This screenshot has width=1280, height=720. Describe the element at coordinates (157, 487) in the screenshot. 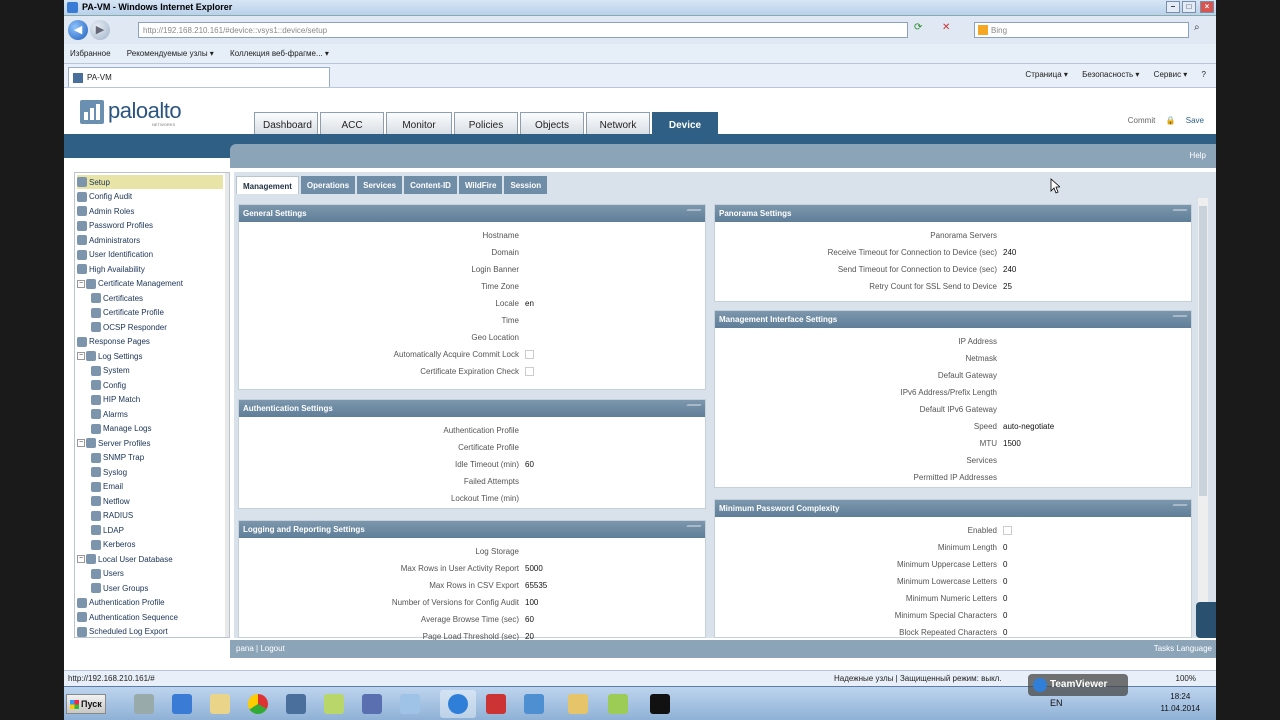

I see `nav-item-email: Email` at that location.